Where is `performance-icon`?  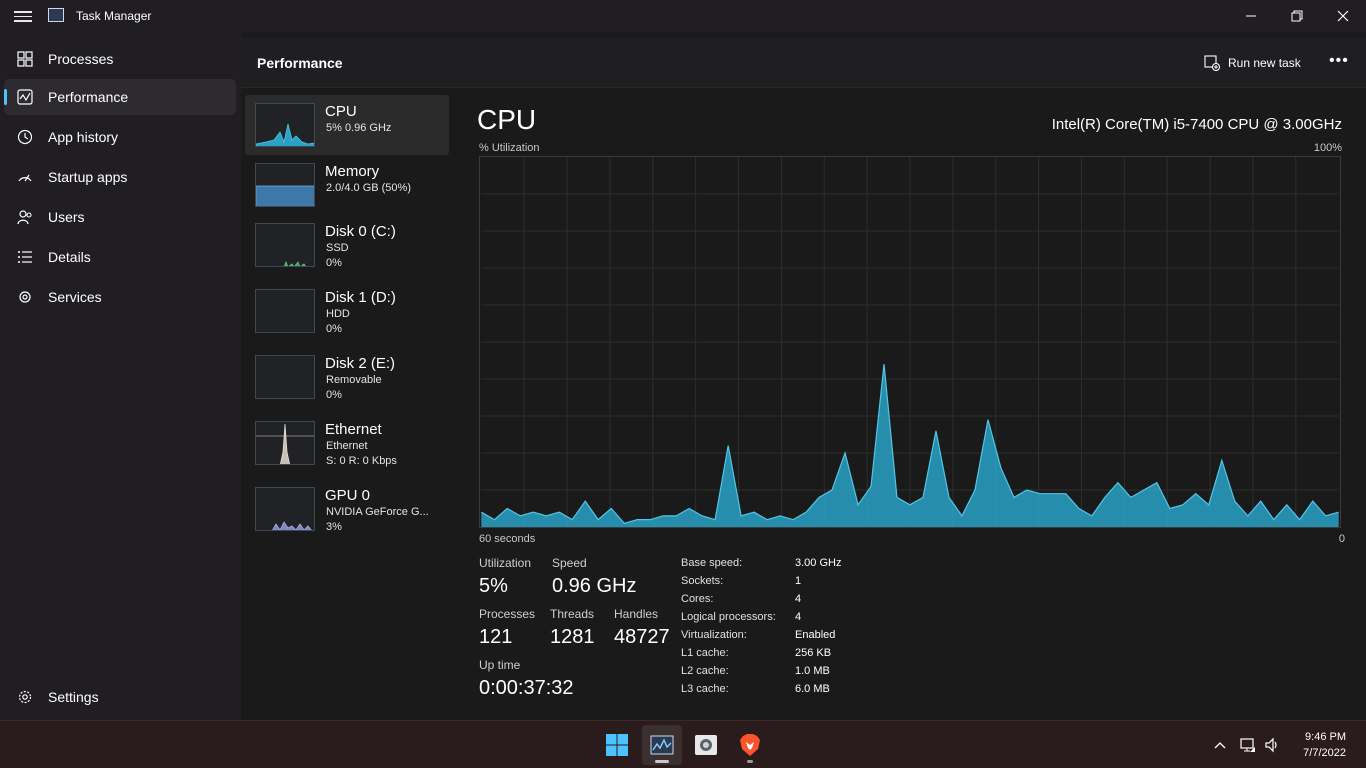 performance-icon is located at coordinates (25, 97).